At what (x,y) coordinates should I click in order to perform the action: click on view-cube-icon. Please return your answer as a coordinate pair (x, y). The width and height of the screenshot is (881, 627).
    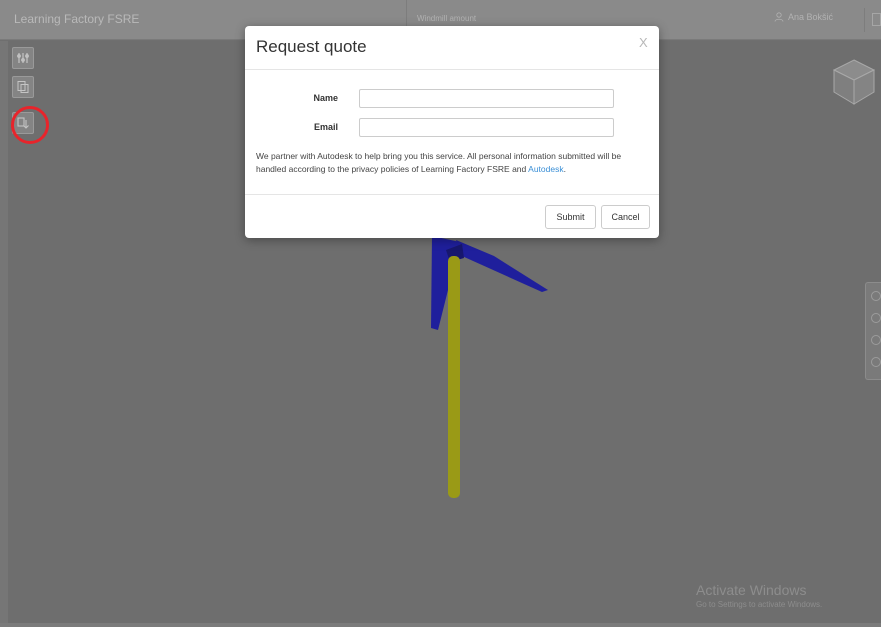
    Looking at the image, I should click on (854, 83).